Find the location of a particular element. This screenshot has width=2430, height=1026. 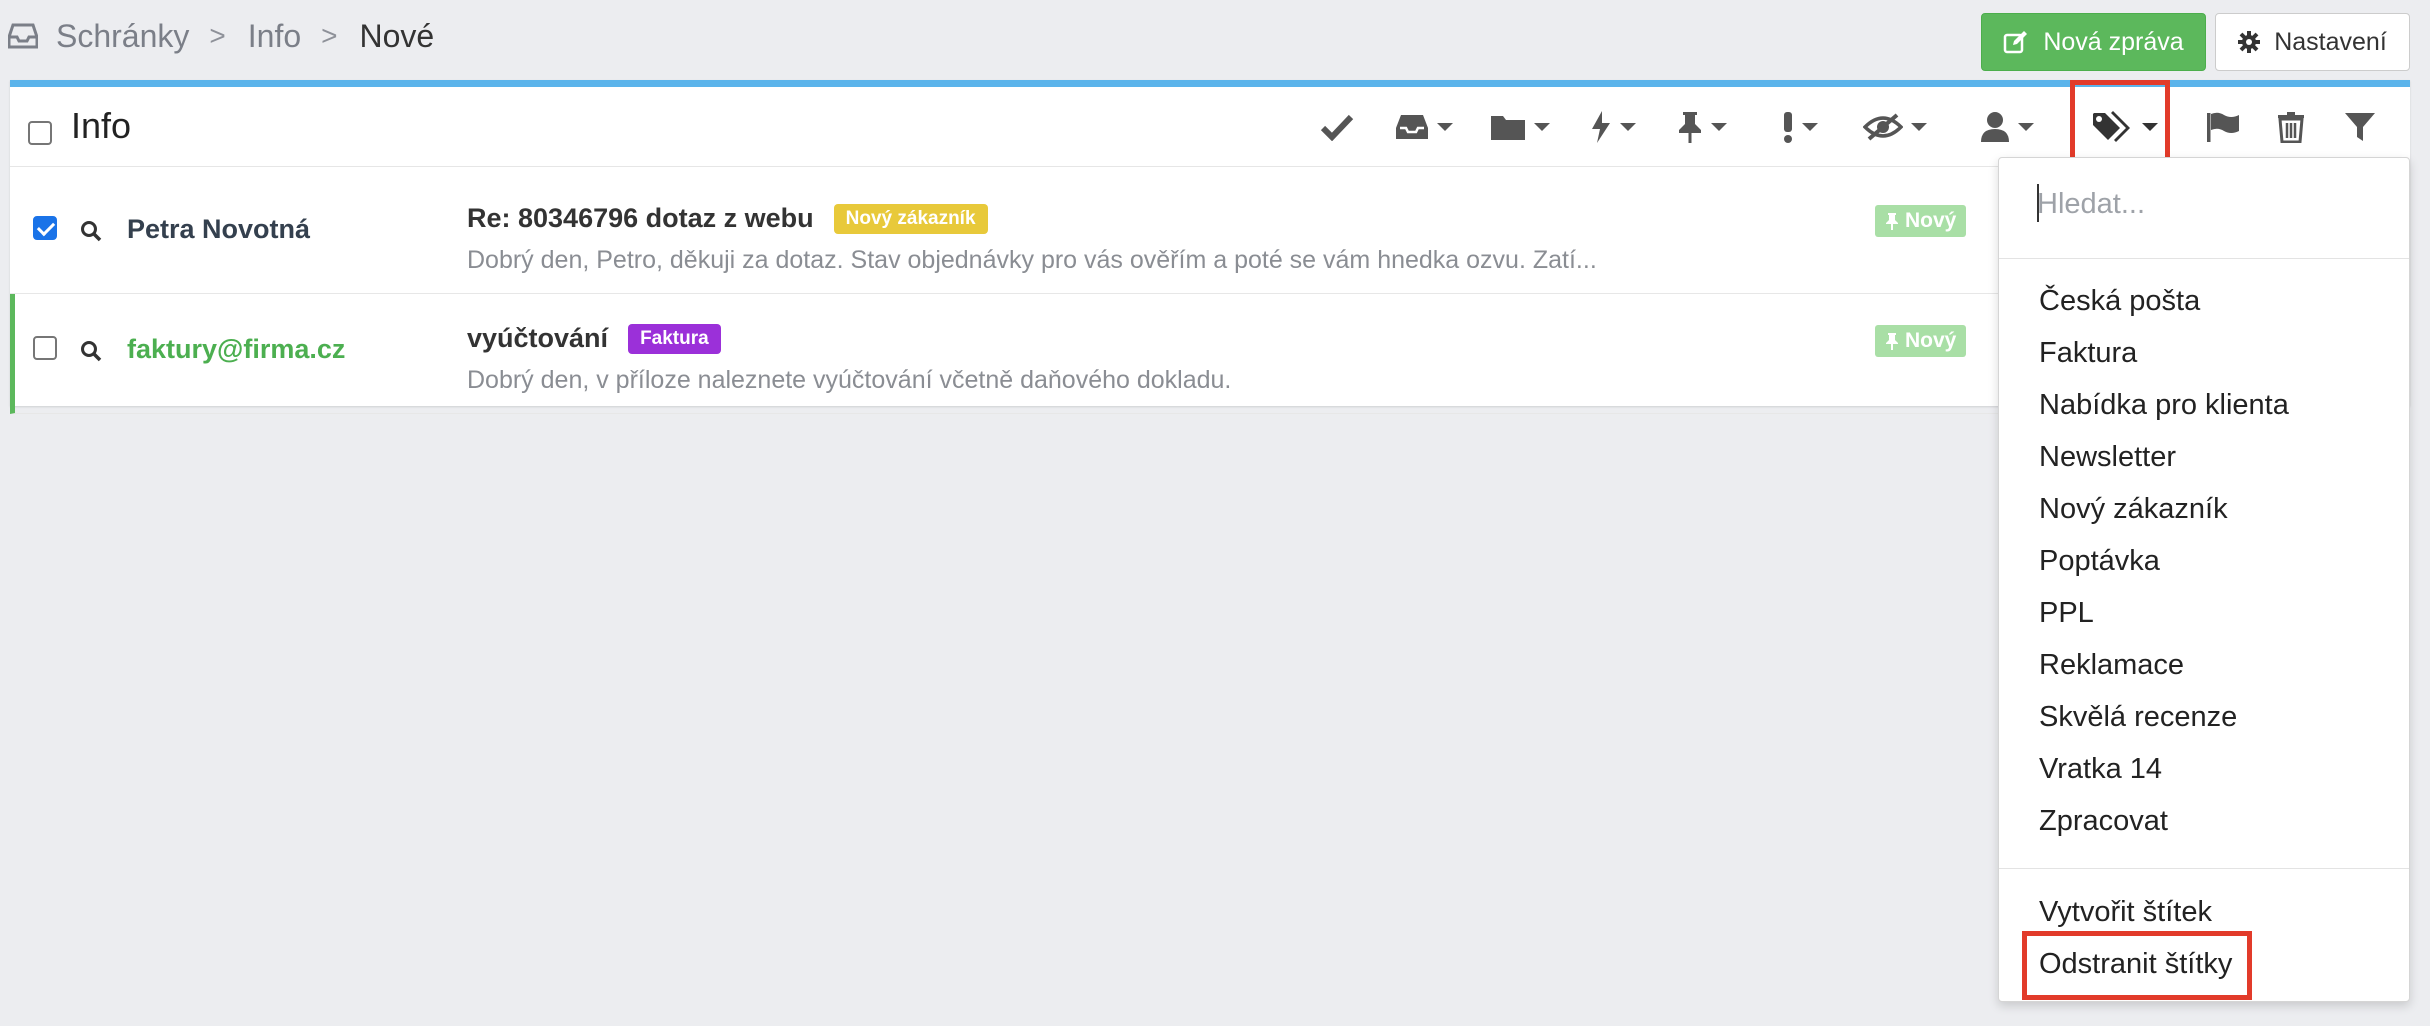

move-folder-button is located at coordinates (1520, 127).